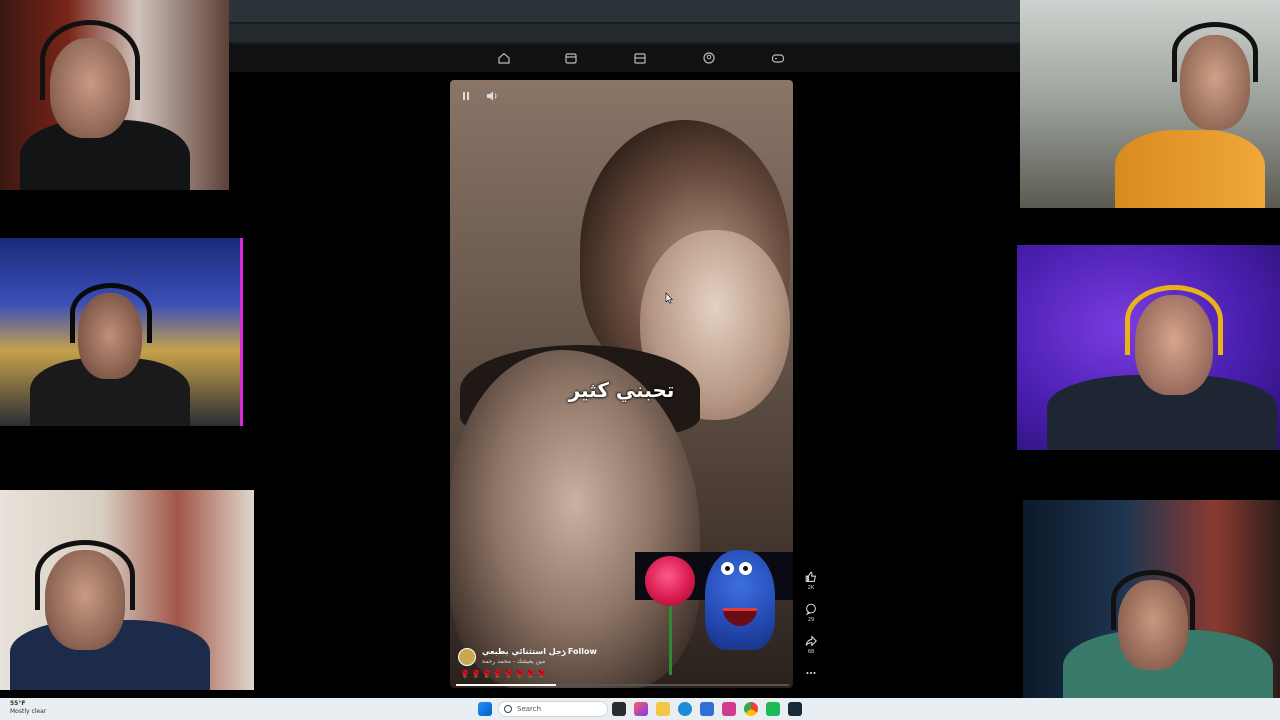  I want to click on home-icon, so click(504, 58).